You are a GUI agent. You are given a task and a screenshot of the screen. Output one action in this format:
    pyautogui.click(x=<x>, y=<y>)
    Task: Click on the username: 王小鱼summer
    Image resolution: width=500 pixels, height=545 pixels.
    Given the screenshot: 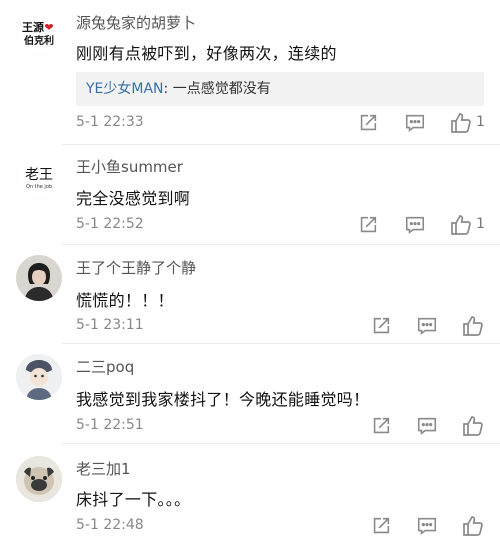 What is the action you would take?
    pyautogui.click(x=129, y=166)
    